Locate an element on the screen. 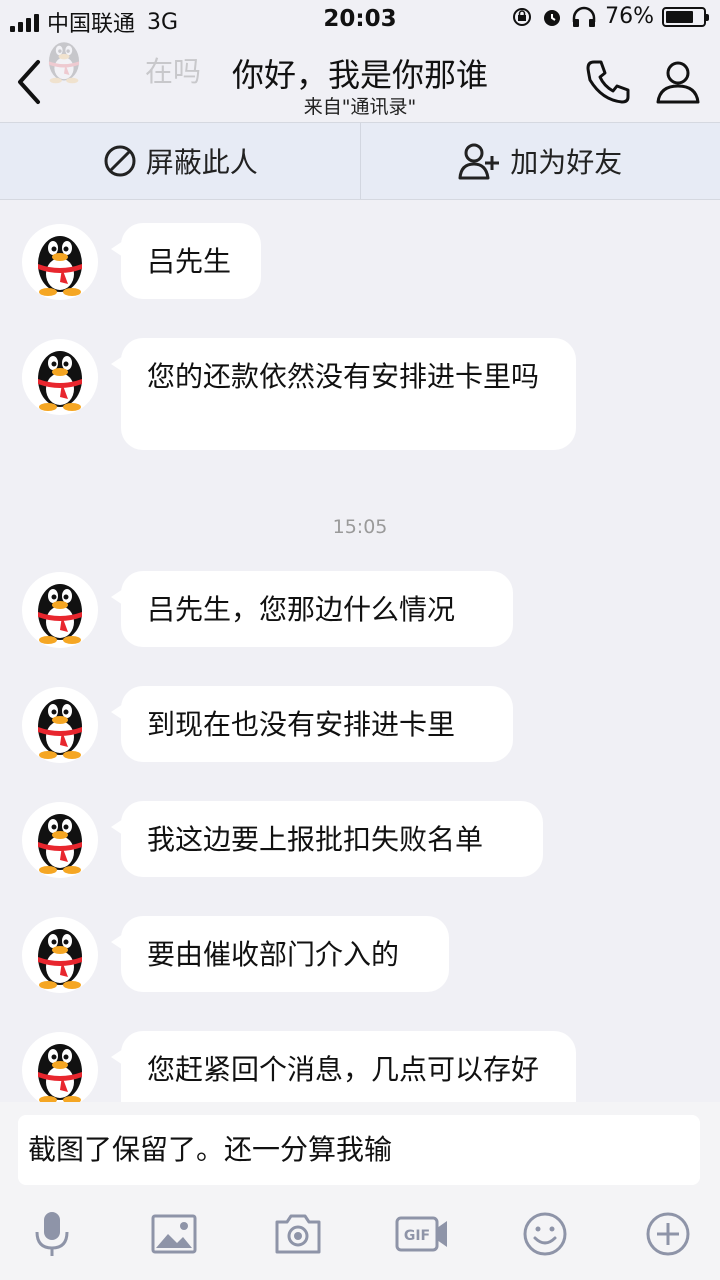  phone-icon is located at coordinates (608, 82).